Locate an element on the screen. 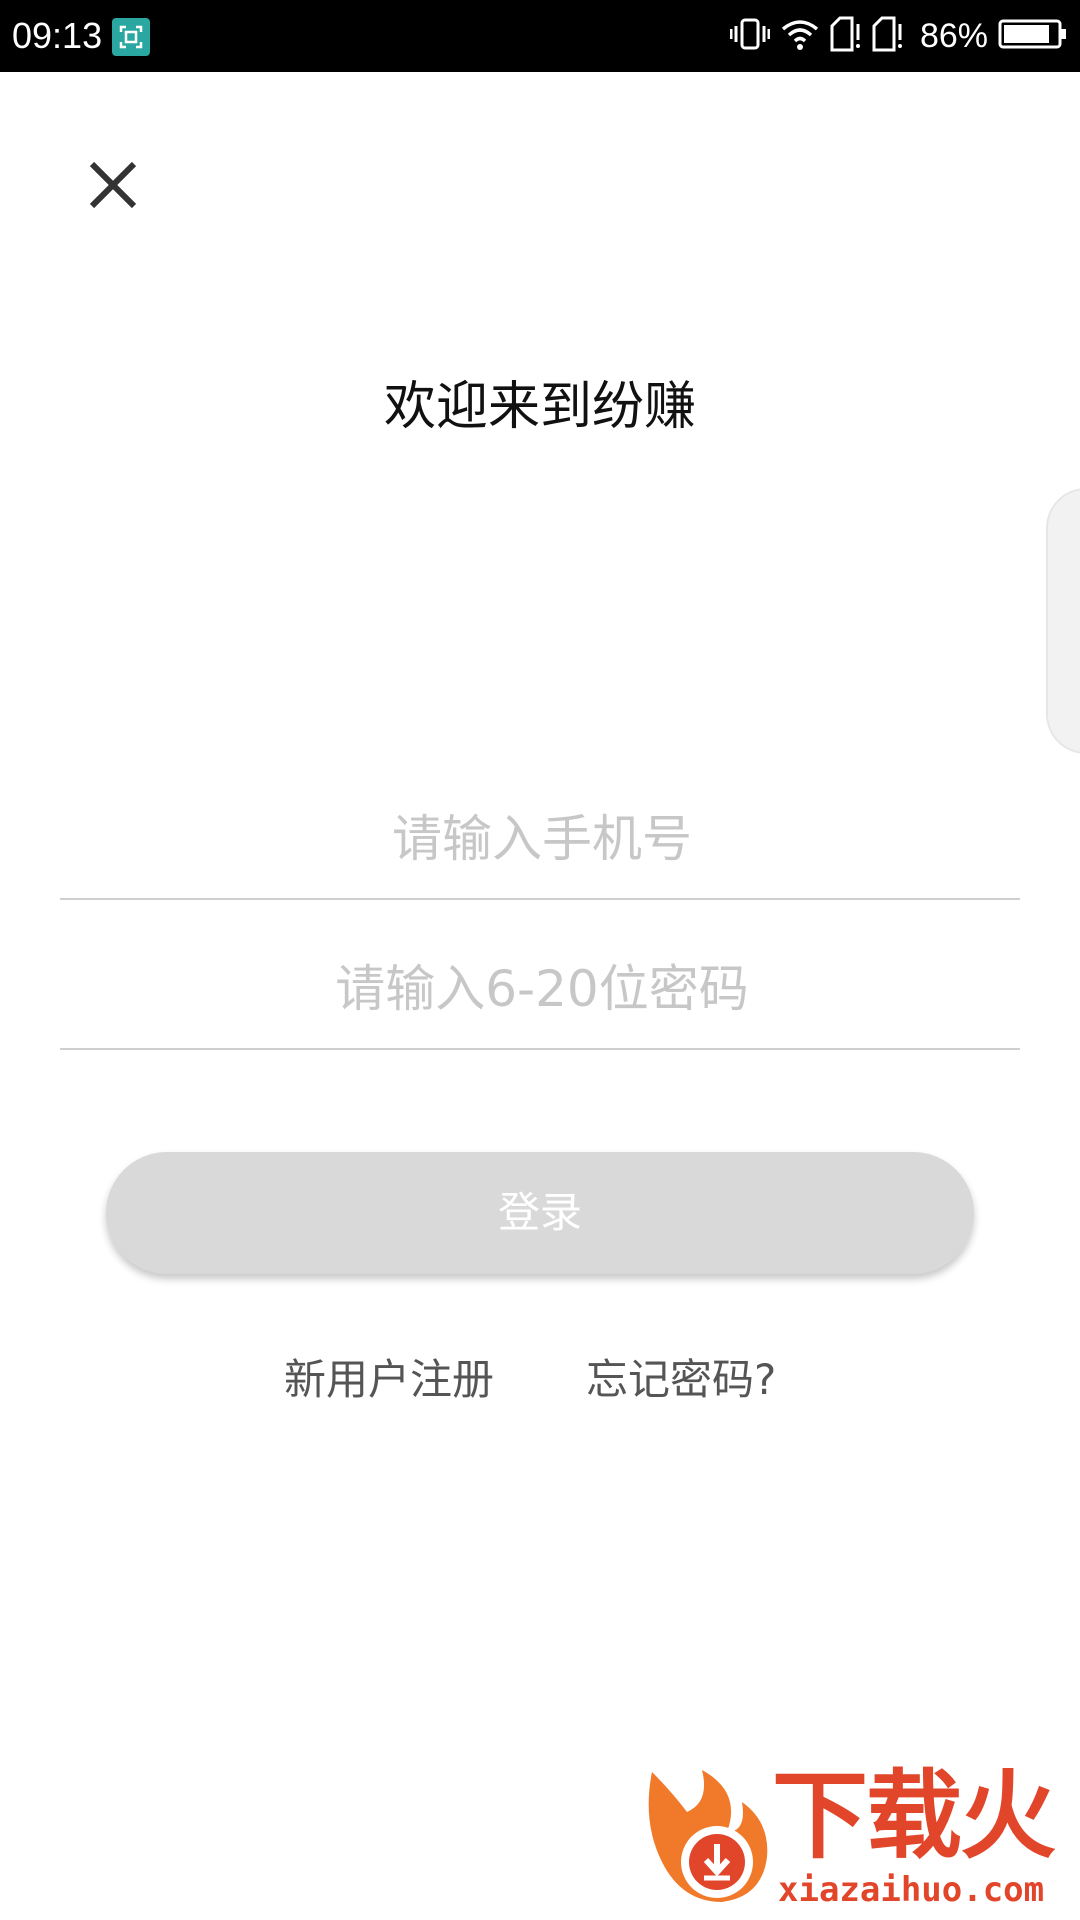  watermark-logo: 下载火 xiazaihuo.com is located at coordinates (852, 1837).